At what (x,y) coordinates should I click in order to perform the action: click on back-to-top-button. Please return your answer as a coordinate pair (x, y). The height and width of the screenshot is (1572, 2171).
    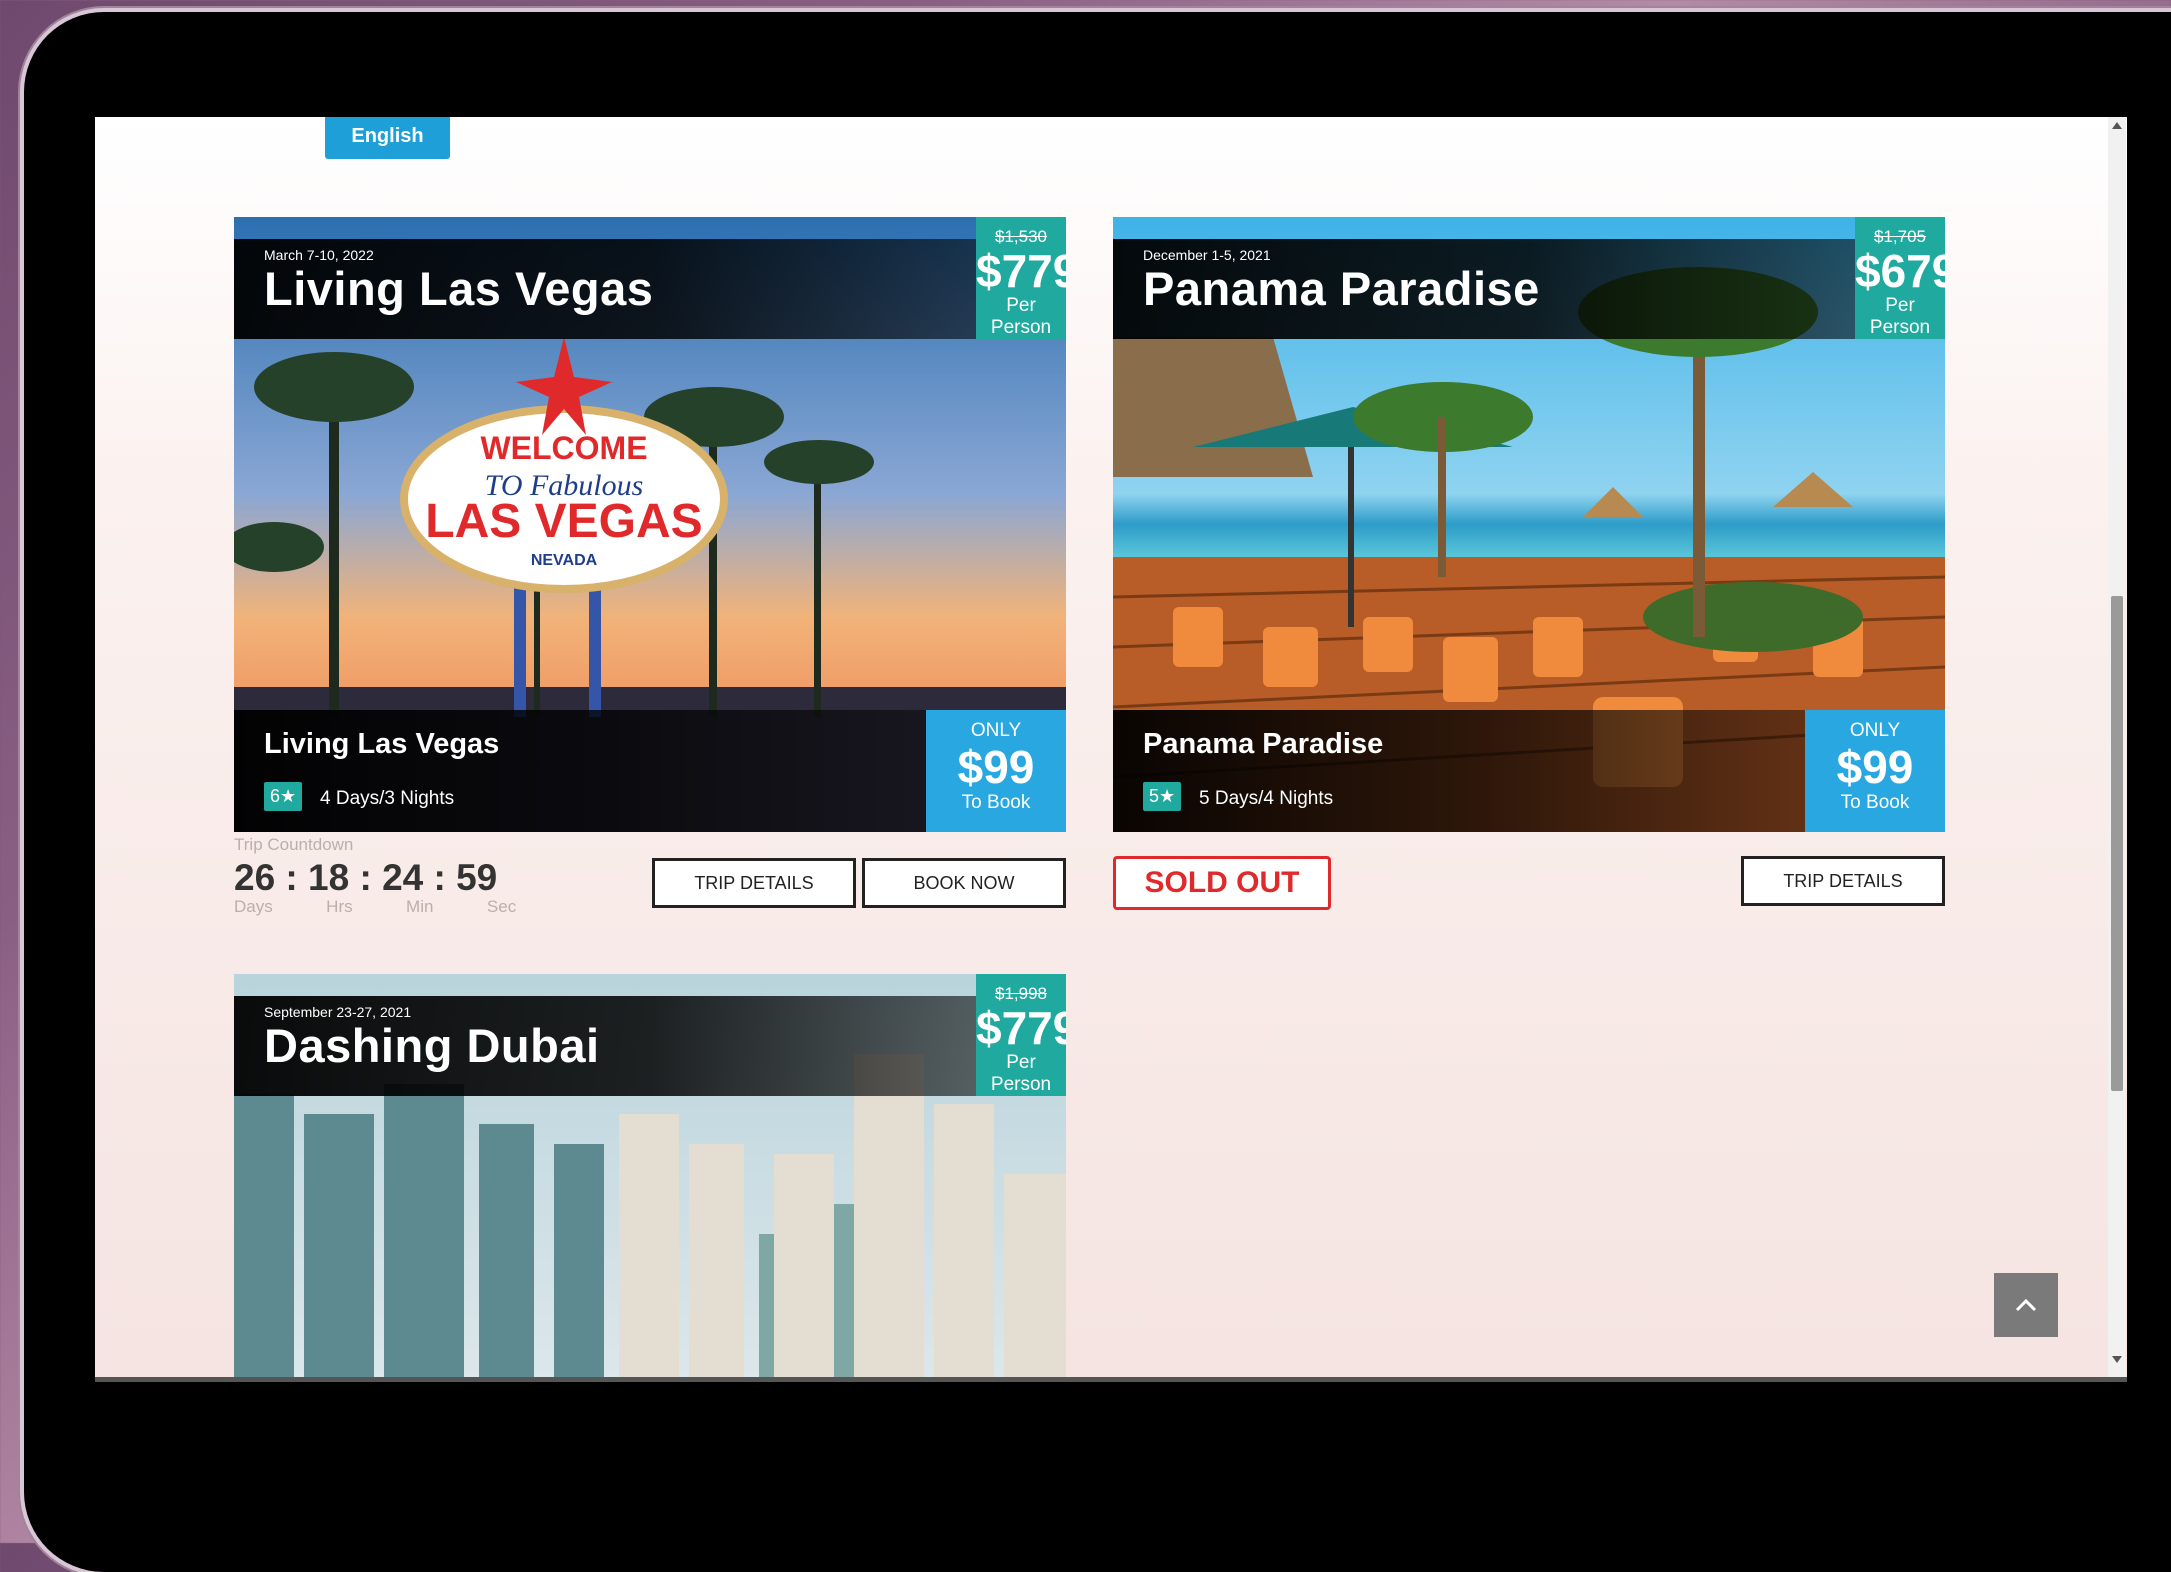
    Looking at the image, I should click on (2026, 1305).